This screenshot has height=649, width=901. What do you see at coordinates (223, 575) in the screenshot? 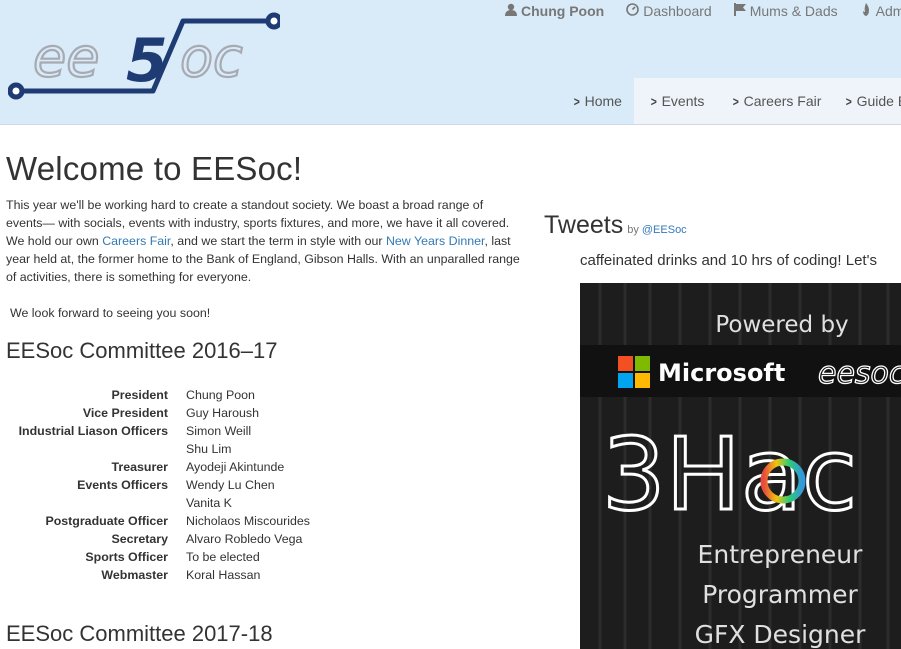
I see `committee-member: Koral Hassan` at bounding box center [223, 575].